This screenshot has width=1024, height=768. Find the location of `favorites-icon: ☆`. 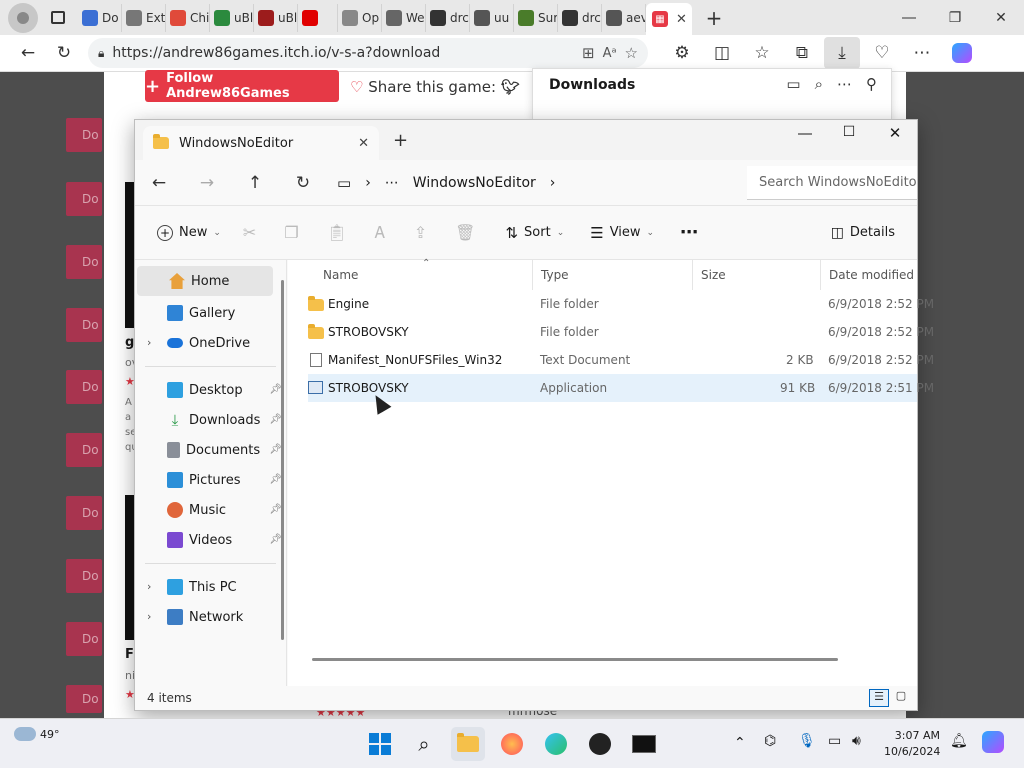

favorites-icon: ☆ is located at coordinates (762, 53).